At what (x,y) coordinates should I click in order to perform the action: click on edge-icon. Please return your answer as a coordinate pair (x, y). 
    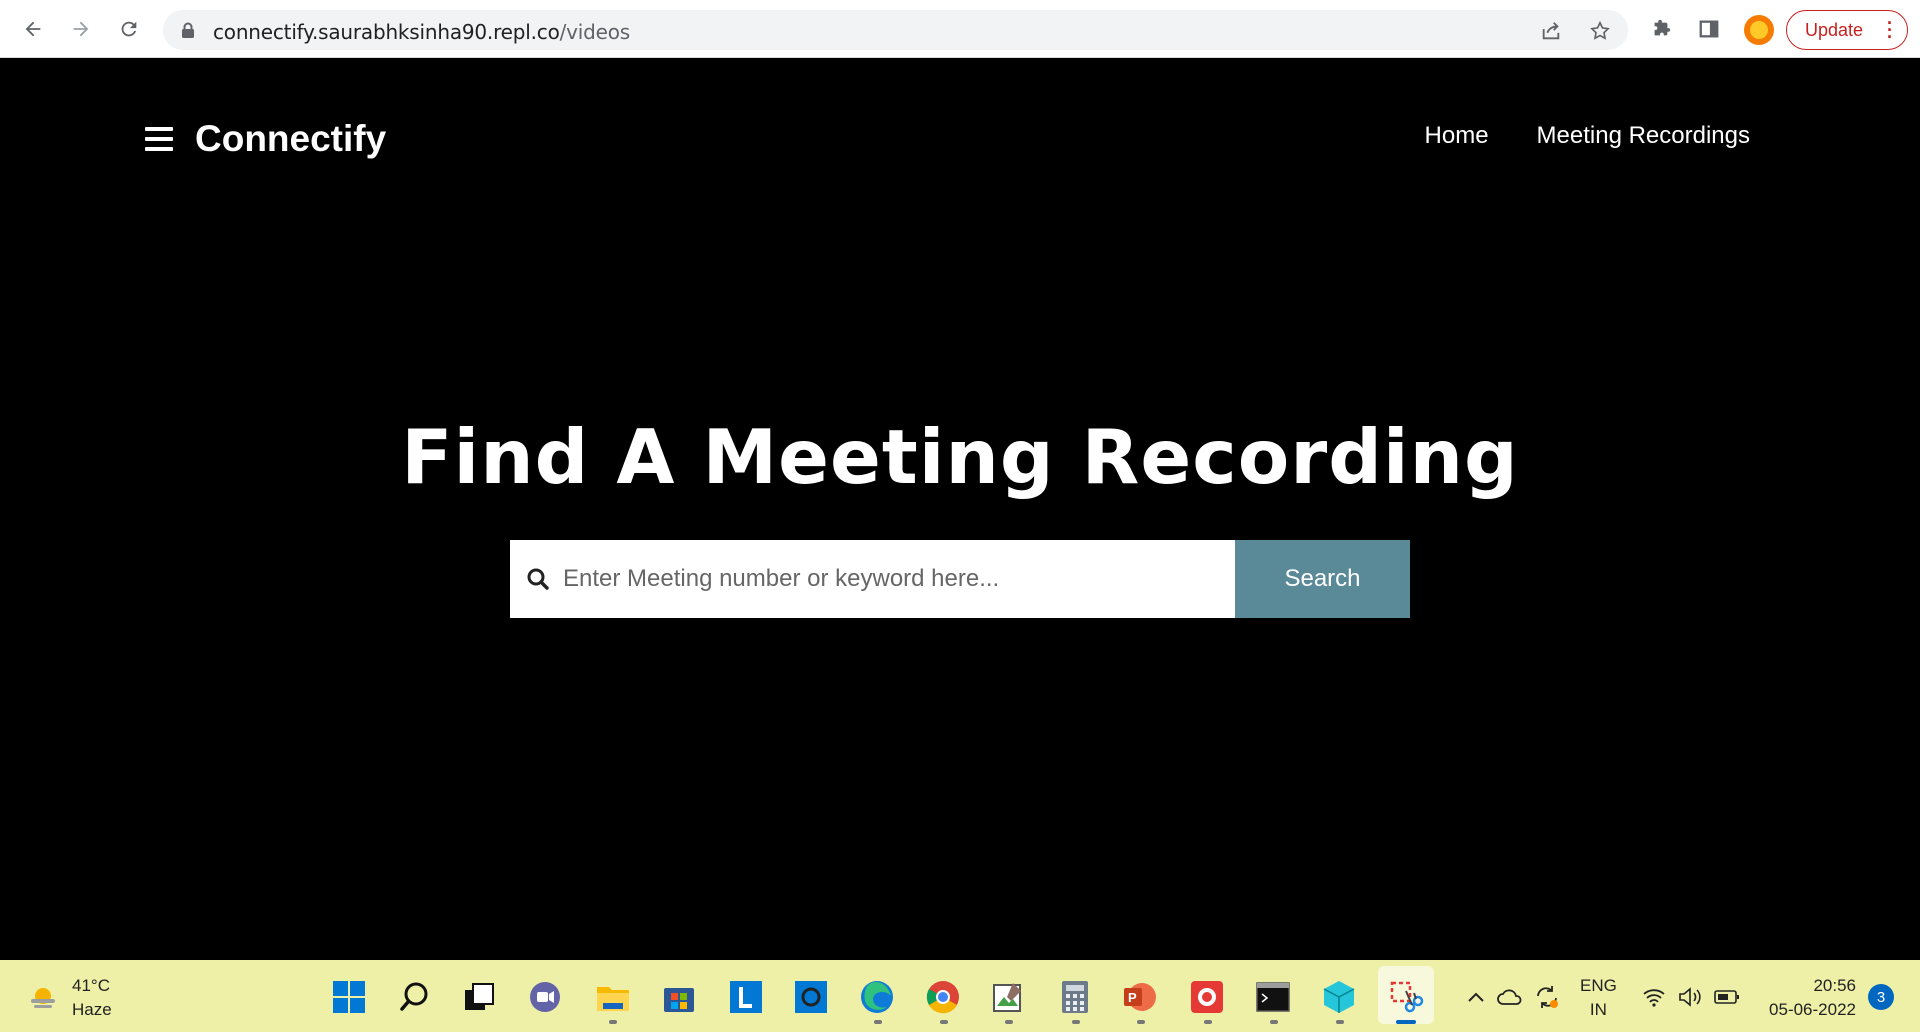
    Looking at the image, I should click on (877, 997).